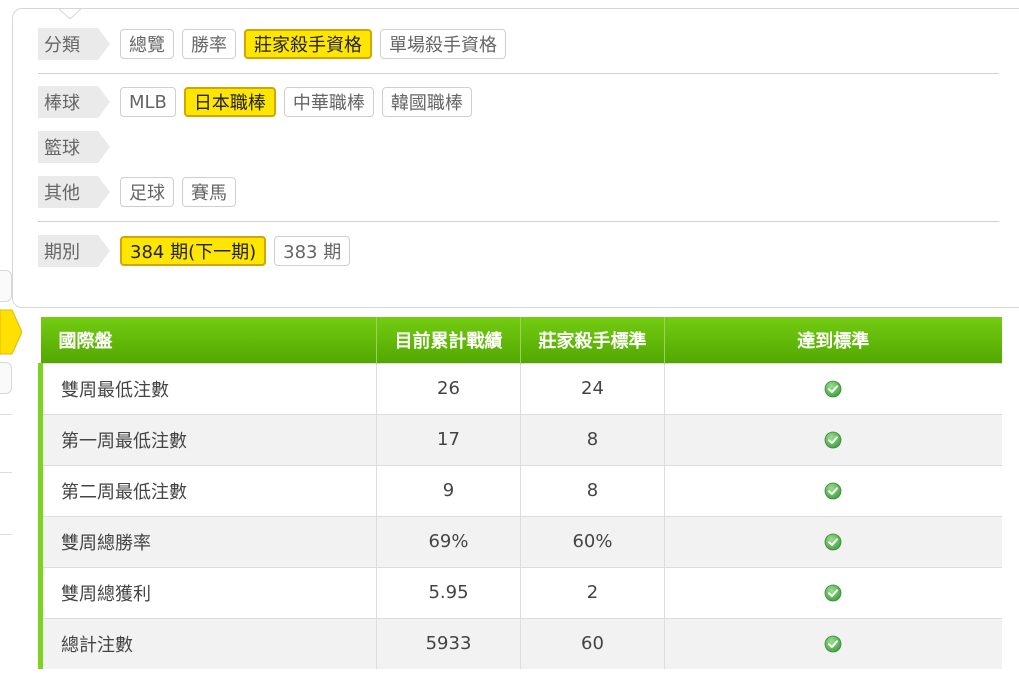 This screenshot has height=677, width=1019. Describe the element at coordinates (448, 592) in the screenshot. I see `row-current-record: 5.95` at that location.